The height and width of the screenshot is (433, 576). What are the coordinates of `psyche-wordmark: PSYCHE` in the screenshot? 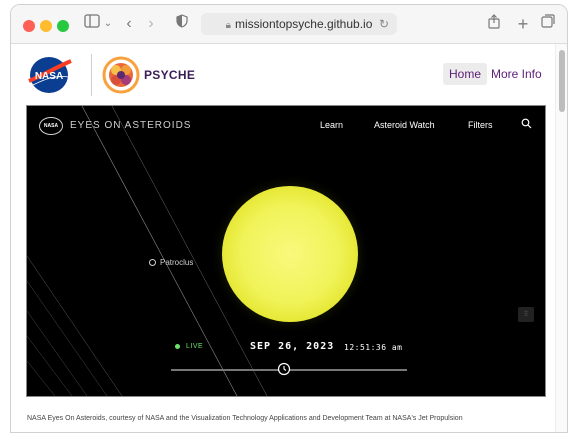 It's located at (170, 75).